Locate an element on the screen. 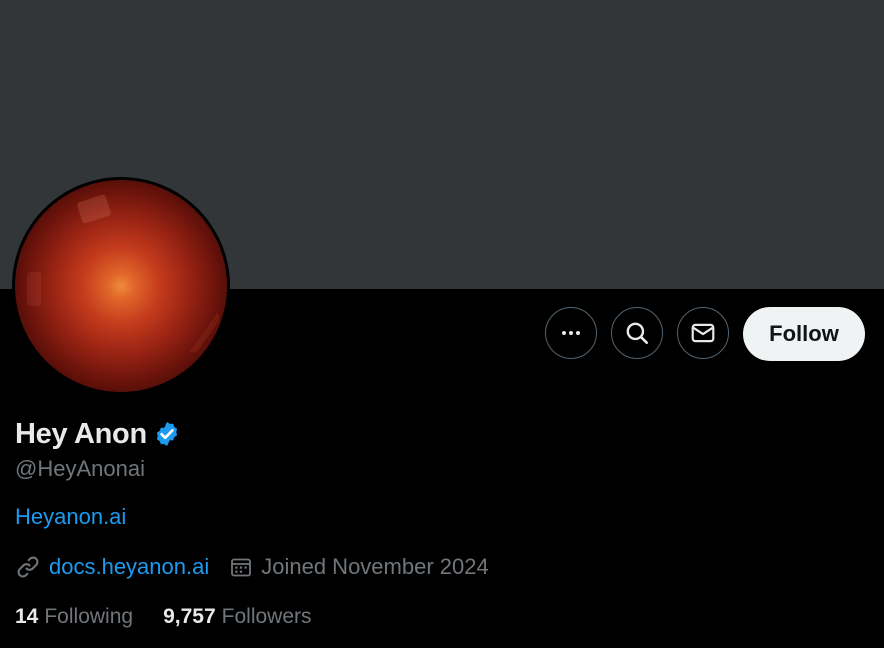 The height and width of the screenshot is (648, 884). followers-label: Followers is located at coordinates (266, 616).